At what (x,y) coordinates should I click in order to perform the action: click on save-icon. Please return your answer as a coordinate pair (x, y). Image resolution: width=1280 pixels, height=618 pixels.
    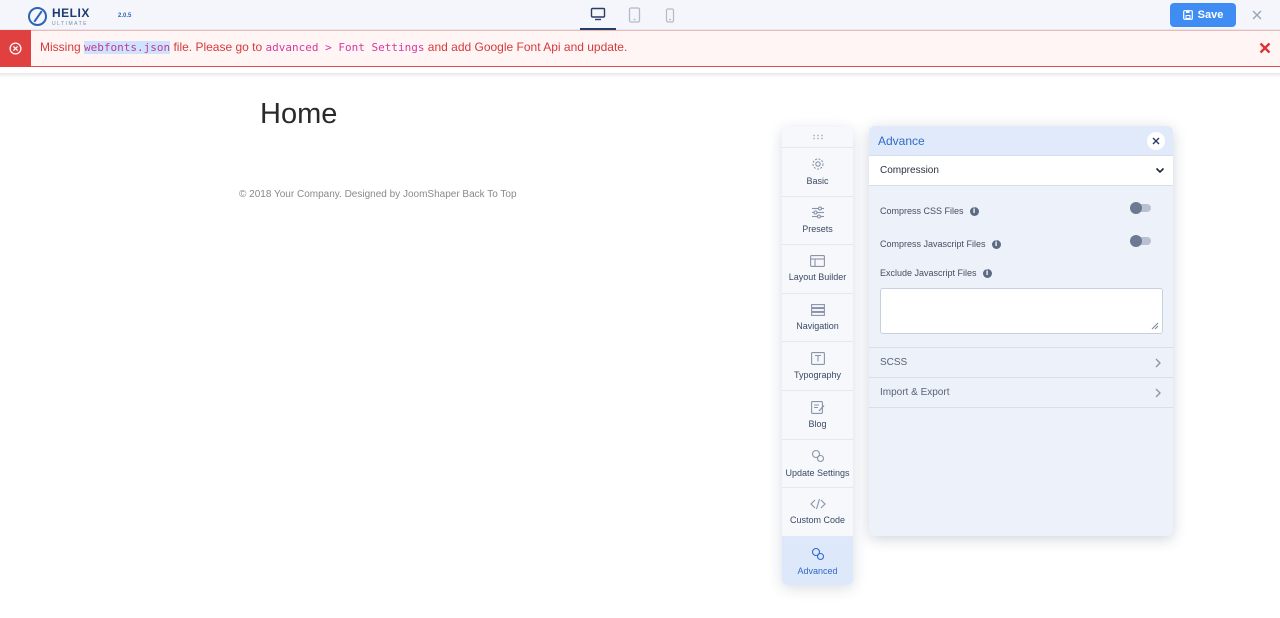
    Looking at the image, I should click on (1187, 15).